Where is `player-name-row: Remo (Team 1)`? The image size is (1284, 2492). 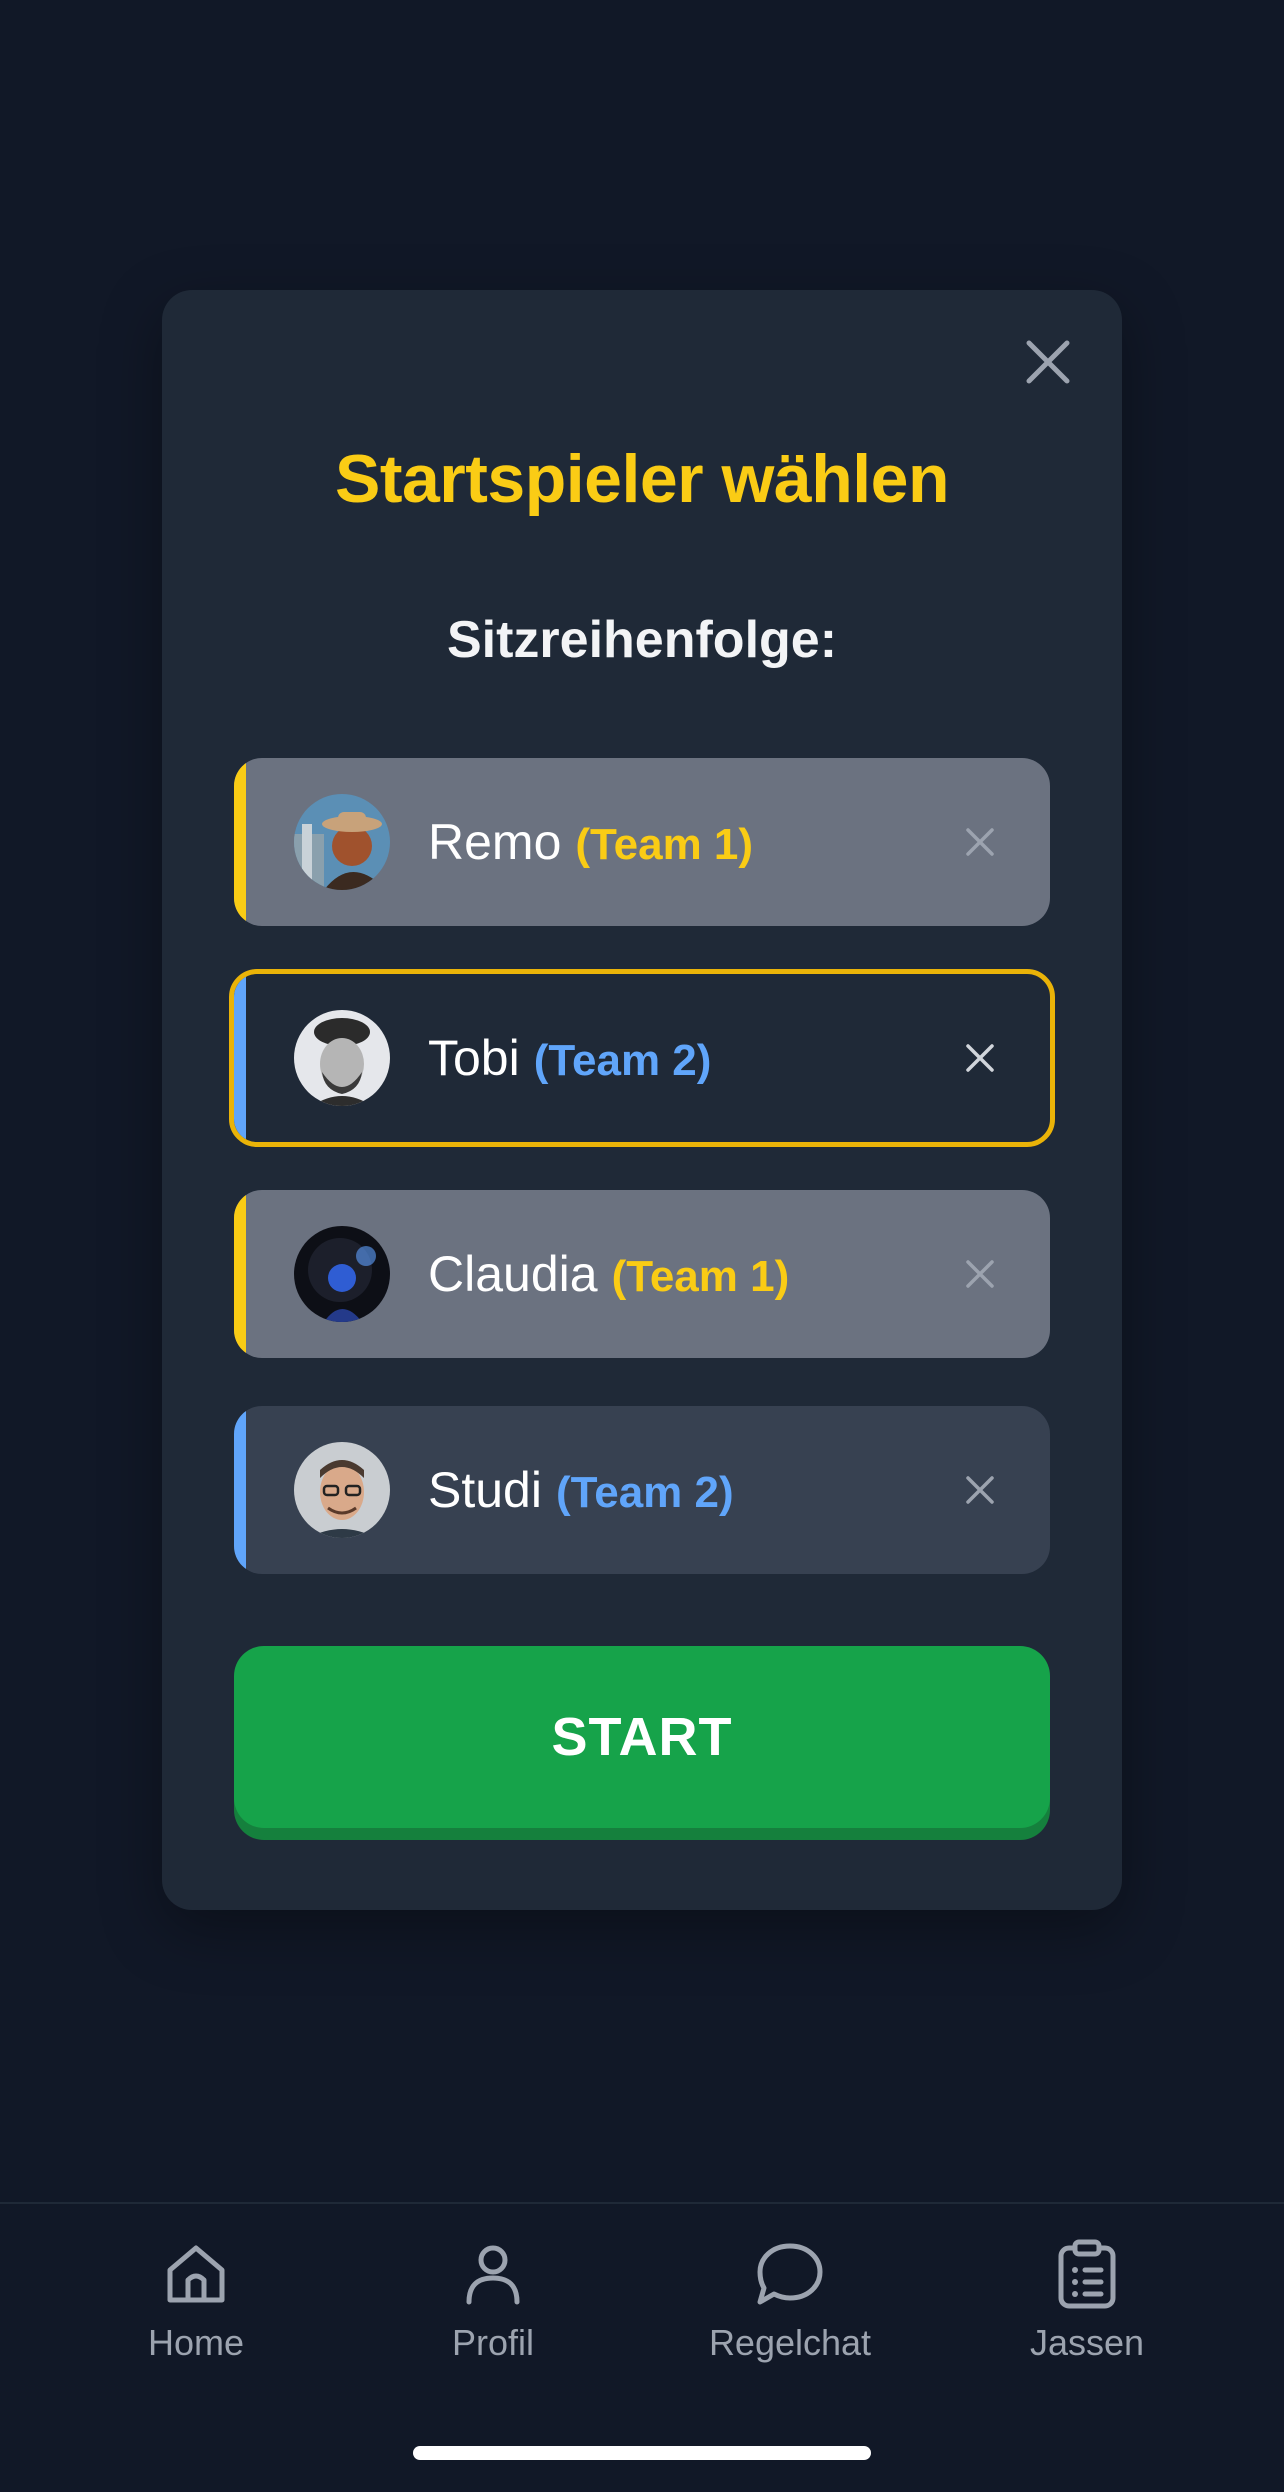
player-name-row: Remo (Team 1) is located at coordinates (590, 842).